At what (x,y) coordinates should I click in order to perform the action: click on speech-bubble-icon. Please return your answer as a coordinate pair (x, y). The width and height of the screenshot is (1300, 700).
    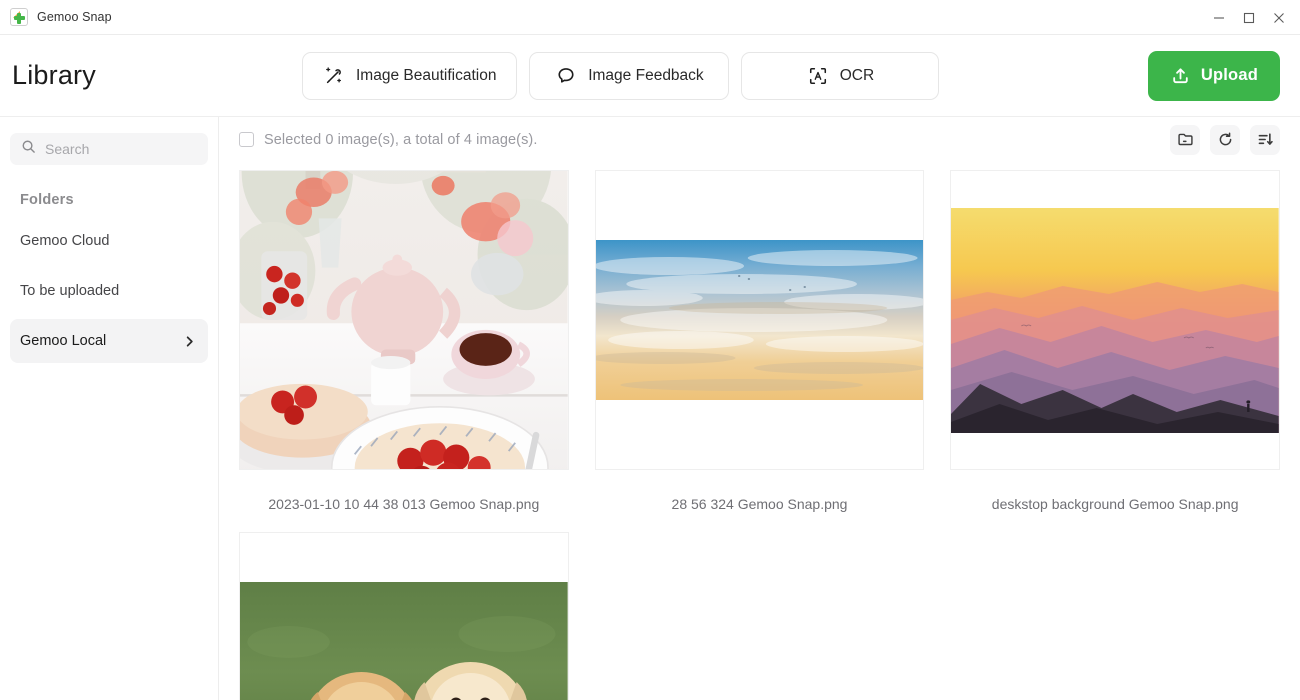
    Looking at the image, I should click on (566, 76).